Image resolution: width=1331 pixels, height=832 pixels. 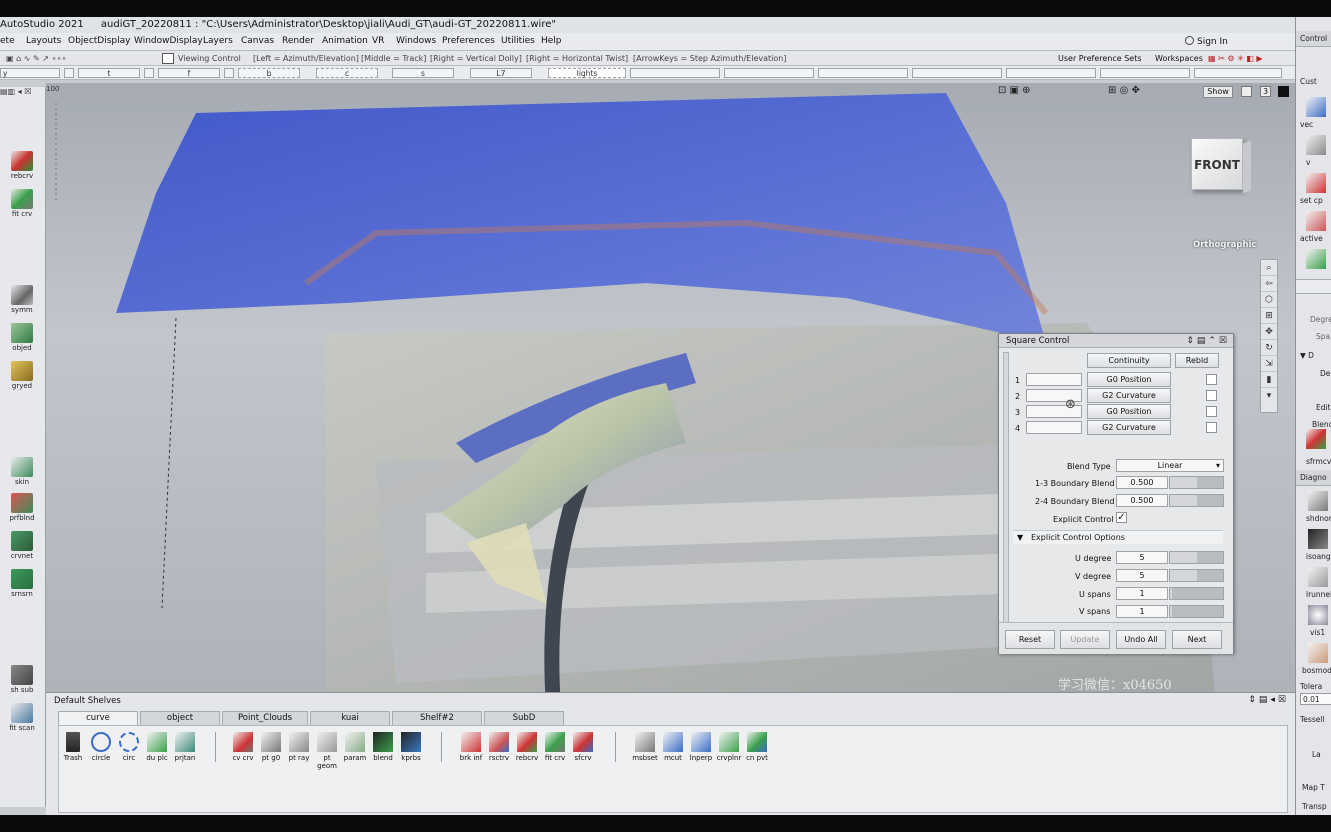 What do you see at coordinates (1142, 557) in the screenshot?
I see `u-degree-input: 5` at bounding box center [1142, 557].